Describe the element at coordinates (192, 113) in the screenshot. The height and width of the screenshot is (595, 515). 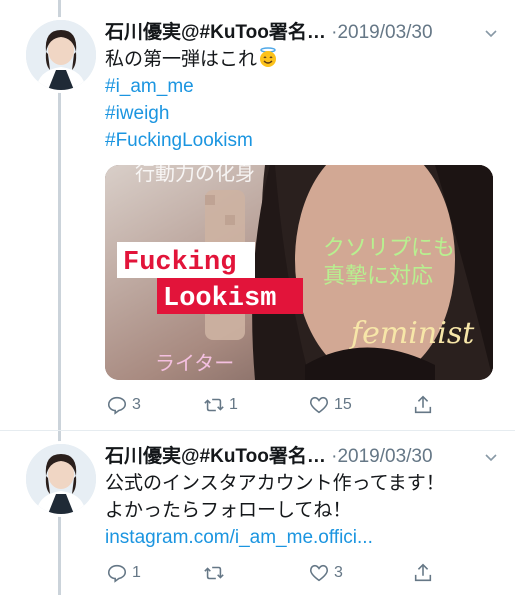
I see `hashtag-link: #iweigh` at that location.